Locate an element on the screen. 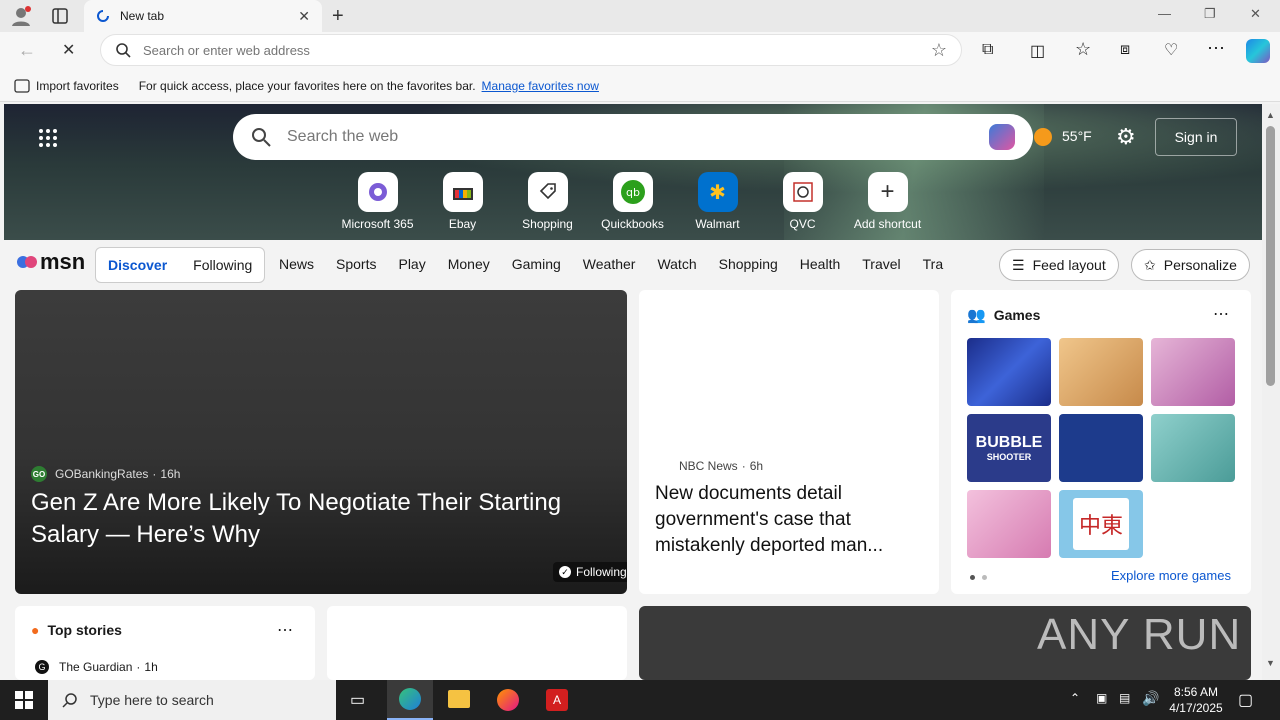 This screenshot has width=1280, height=720. mahjong-label: 中東 is located at coordinates (1100, 524).